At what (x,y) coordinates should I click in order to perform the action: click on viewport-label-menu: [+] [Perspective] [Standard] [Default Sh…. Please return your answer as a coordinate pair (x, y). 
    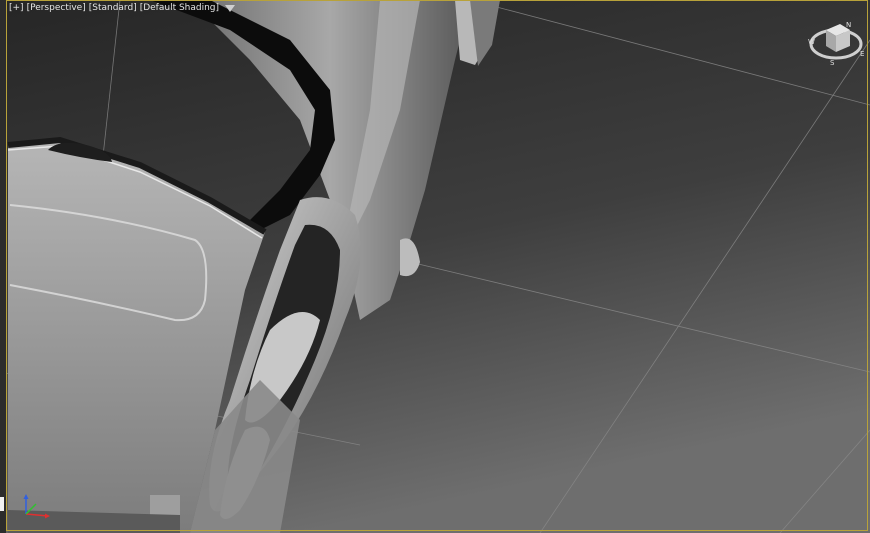
    Looking at the image, I should click on (122, 8).